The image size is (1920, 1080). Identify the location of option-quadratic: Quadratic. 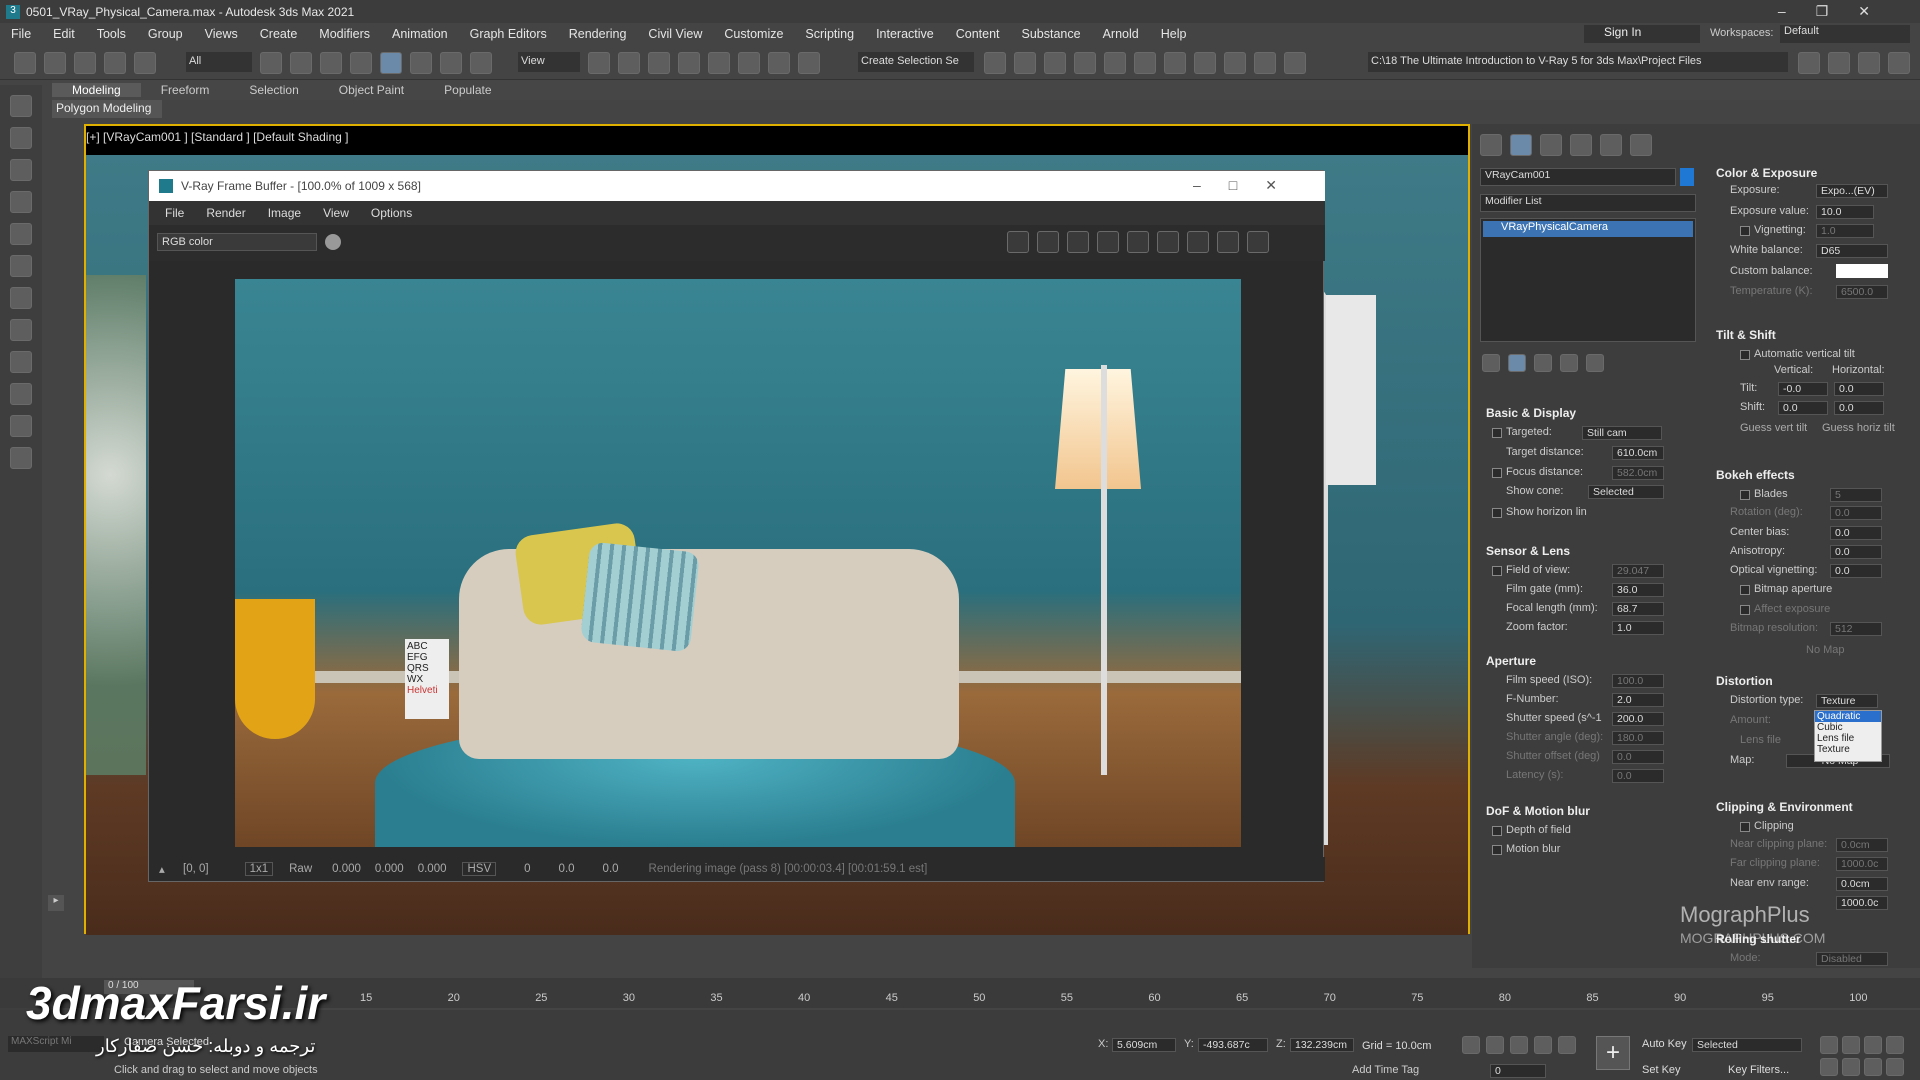
(1848, 716).